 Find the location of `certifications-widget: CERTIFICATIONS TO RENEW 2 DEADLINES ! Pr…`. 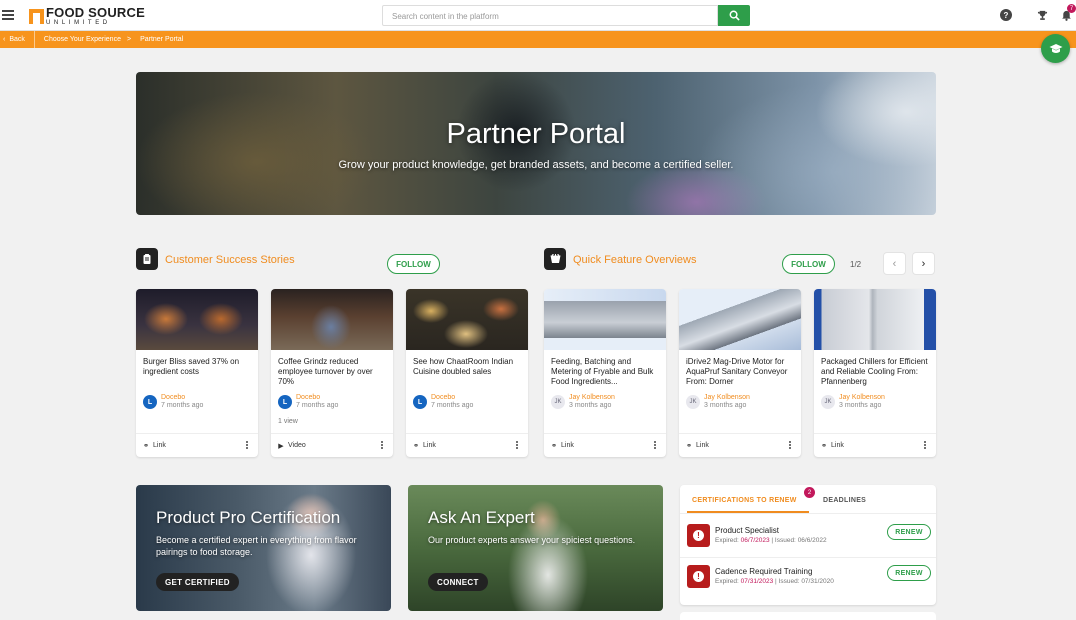

certifications-widget: CERTIFICATIONS TO RENEW 2 DEADLINES ! Pr… is located at coordinates (808, 545).